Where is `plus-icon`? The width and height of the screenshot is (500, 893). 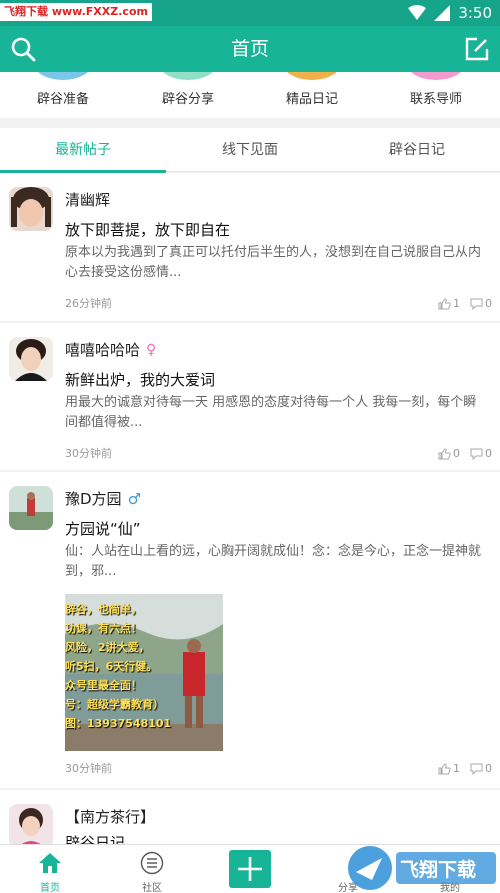
plus-icon is located at coordinates (250, 869).